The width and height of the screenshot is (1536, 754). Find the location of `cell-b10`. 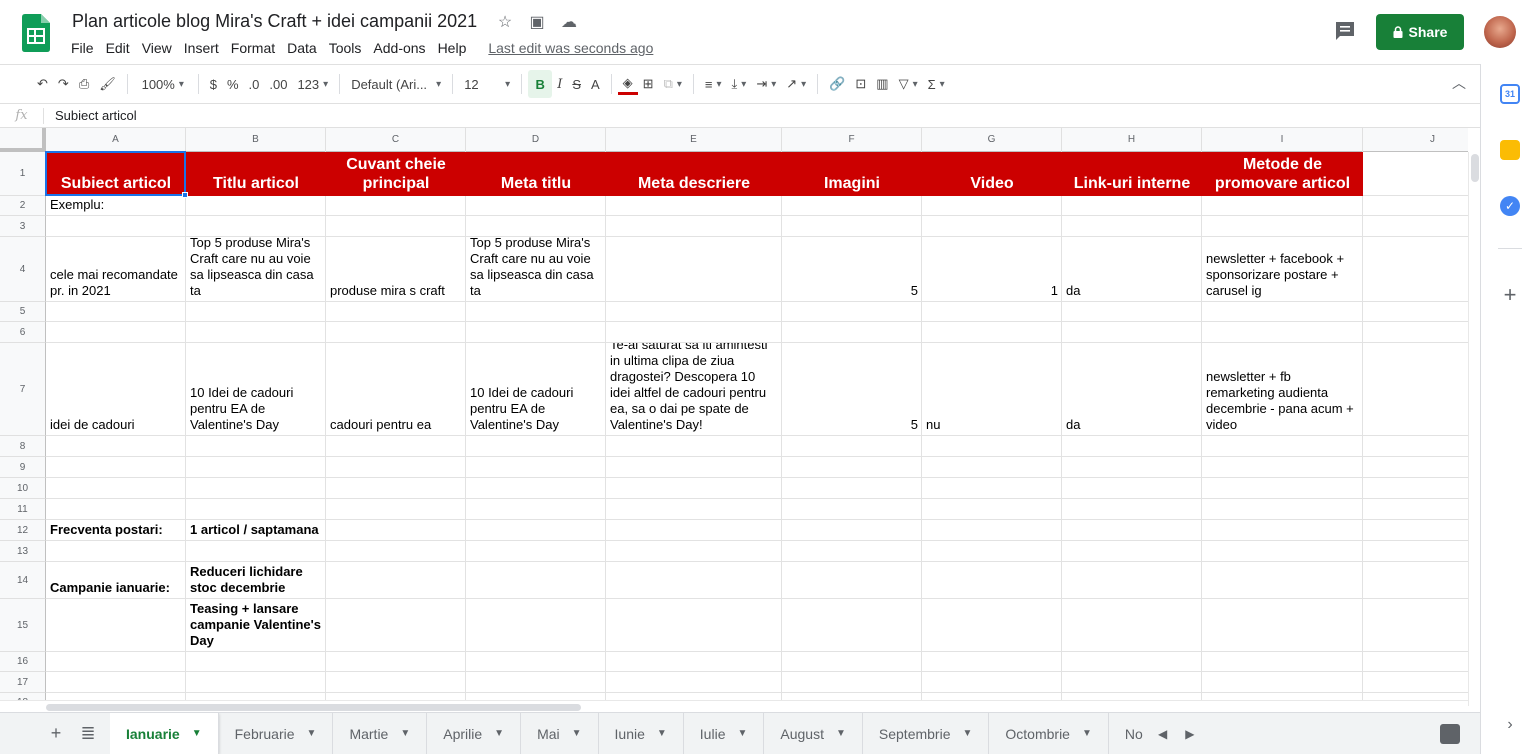

cell-b10 is located at coordinates (256, 488).